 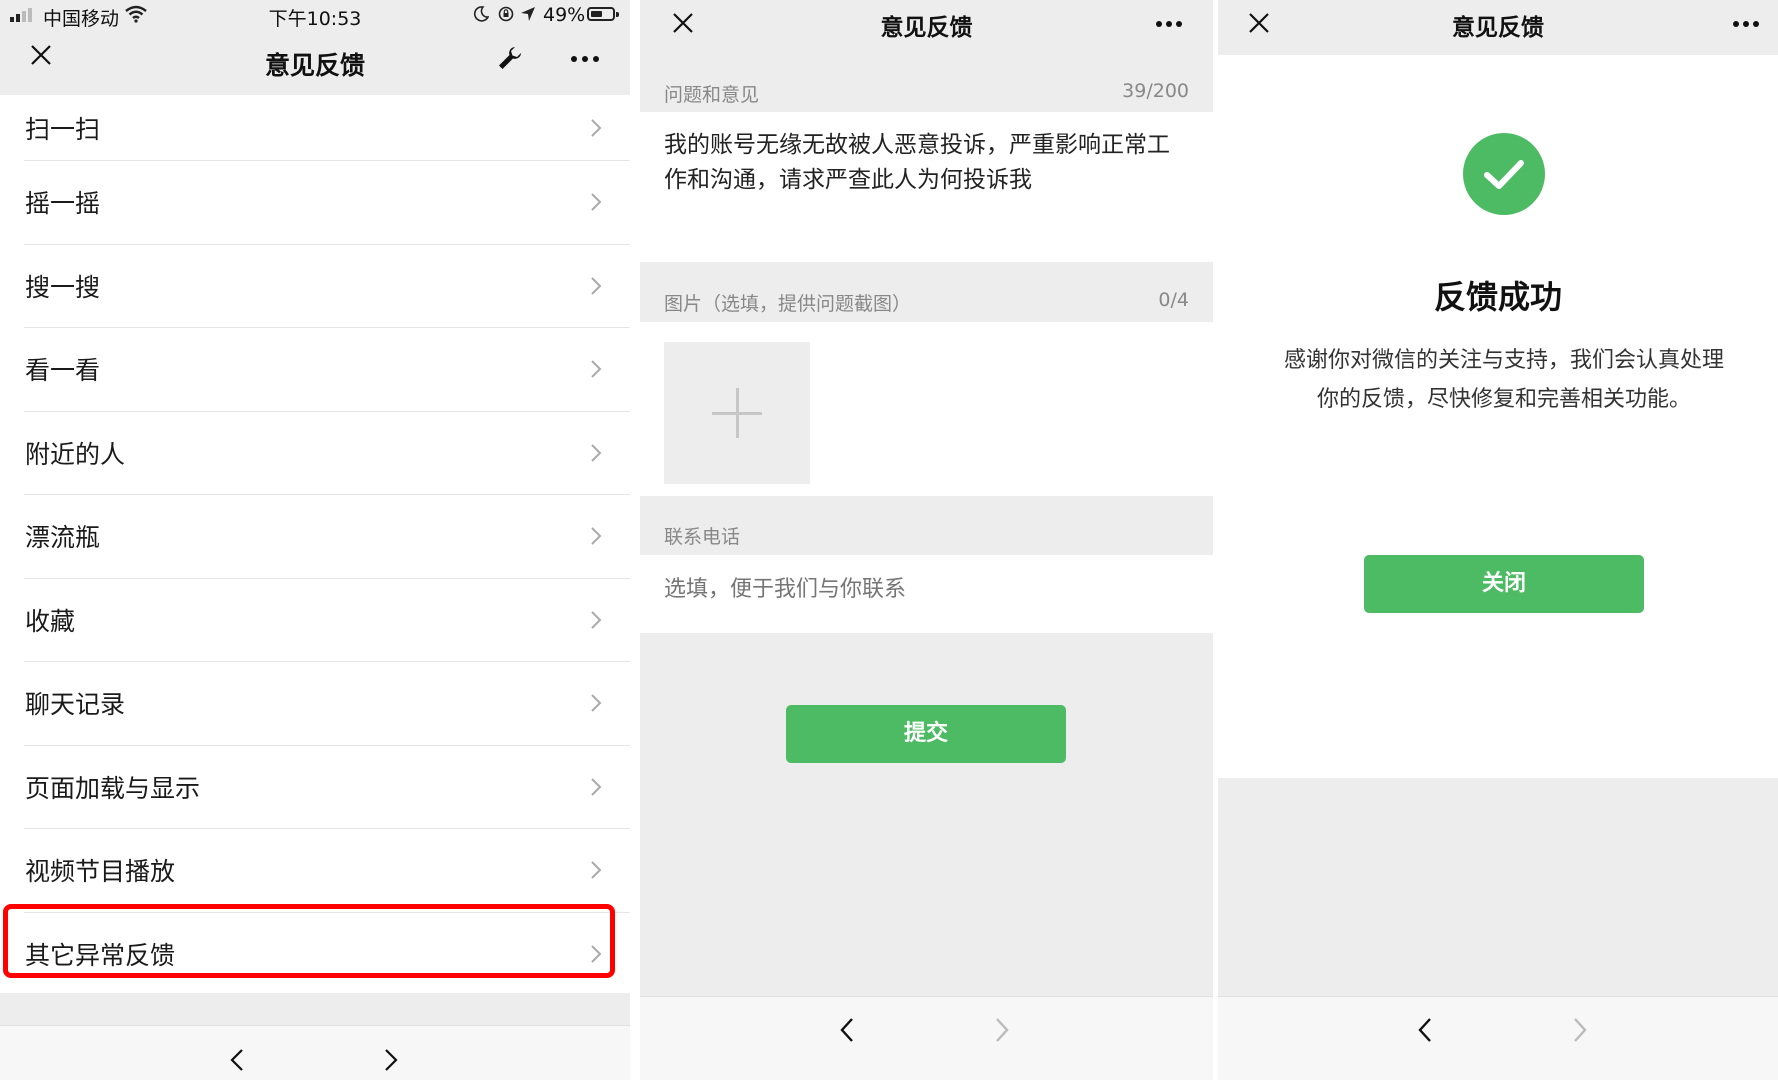 What do you see at coordinates (788, 304) in the screenshot?
I see `section-label: 图片（选填，提供问题截图）` at bounding box center [788, 304].